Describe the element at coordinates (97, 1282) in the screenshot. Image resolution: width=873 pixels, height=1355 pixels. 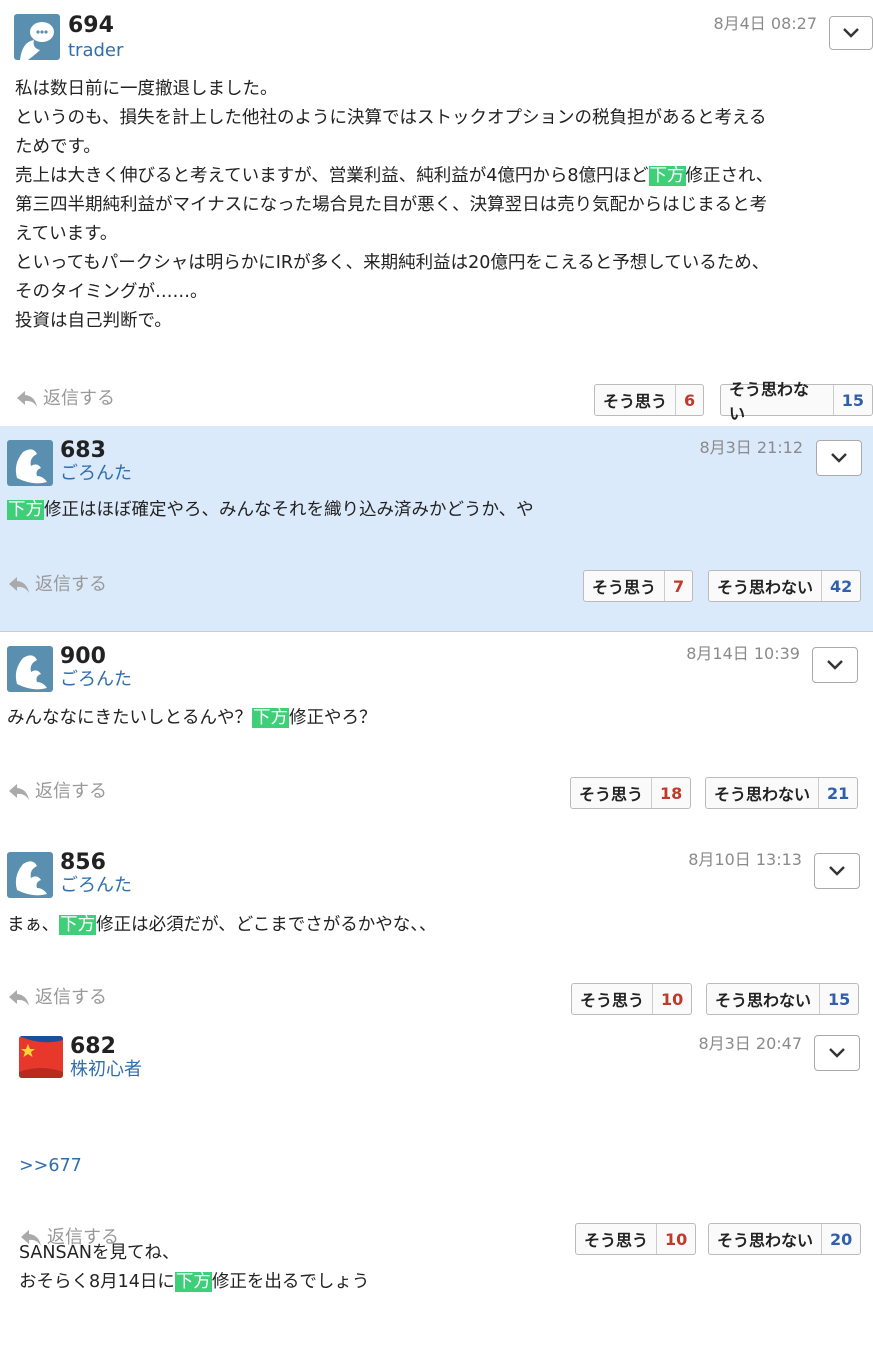
I see `body-text: おそらく8月14日に` at that location.